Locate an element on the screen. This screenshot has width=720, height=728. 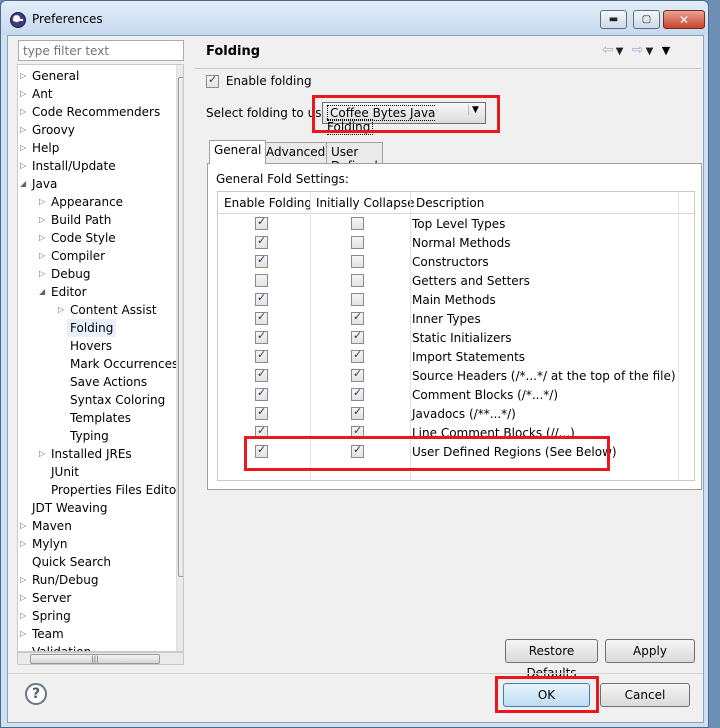
tab-user-defined-regions: User Defined Regions is located at coordinates (355, 164).